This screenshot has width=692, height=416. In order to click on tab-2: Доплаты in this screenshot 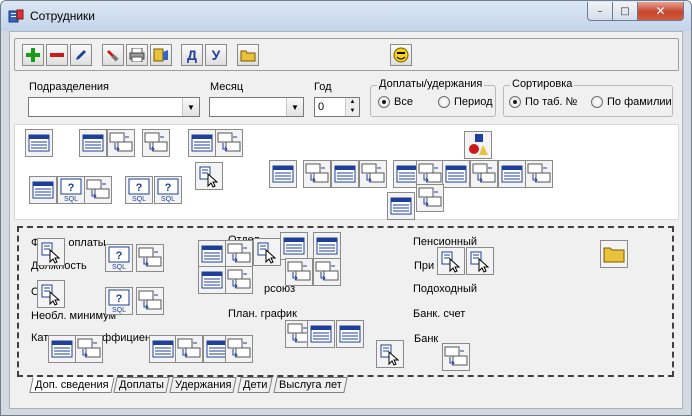, I will do `click(141, 385)`.